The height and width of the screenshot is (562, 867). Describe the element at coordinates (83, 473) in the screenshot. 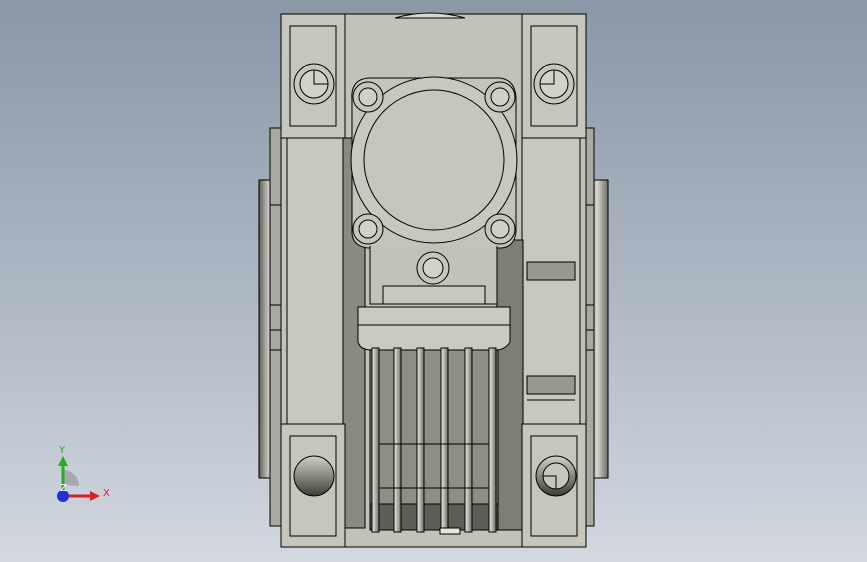

I see `reference-triad: Y X Z` at that location.